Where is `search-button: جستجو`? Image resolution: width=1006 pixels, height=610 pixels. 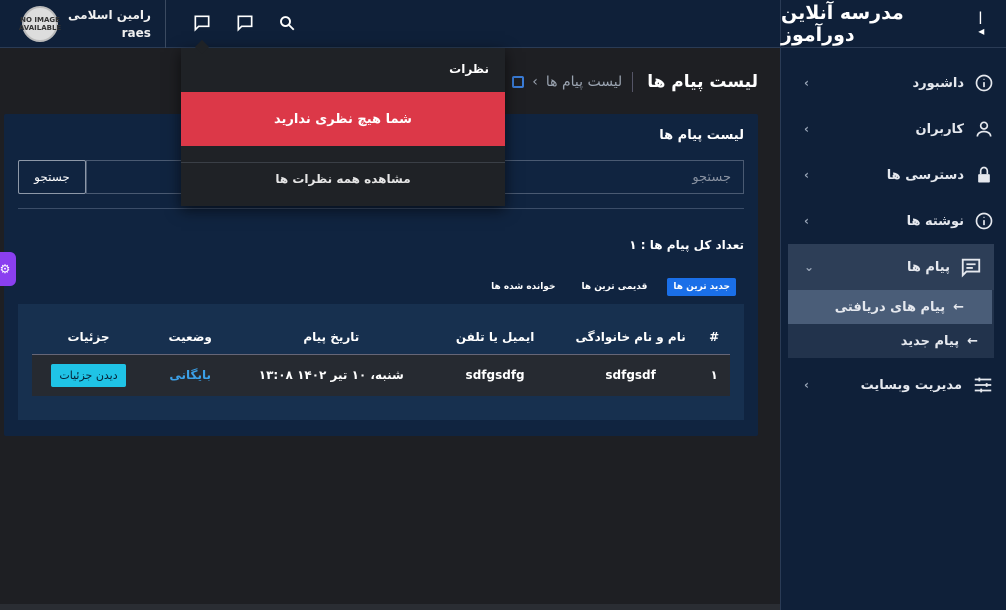
search-button: جستجو is located at coordinates (52, 177).